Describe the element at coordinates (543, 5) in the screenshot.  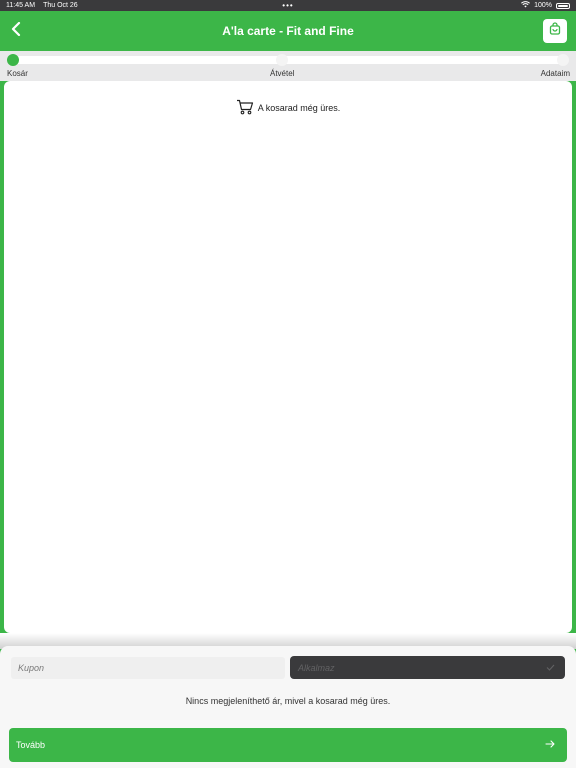
I see `battery-percent: 100%` at that location.